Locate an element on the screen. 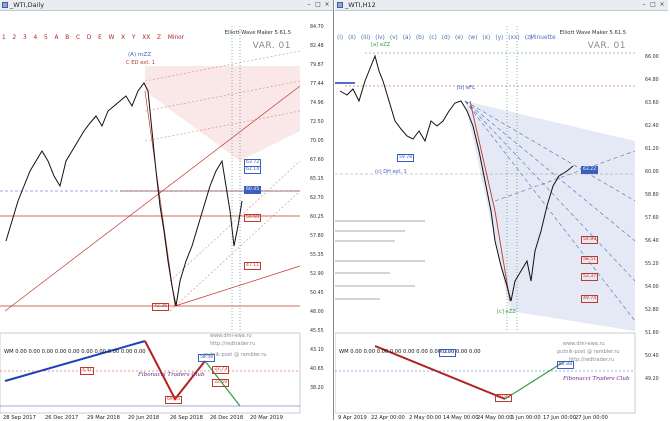 The image size is (670, 421). wave-degree-button: Minor is located at coordinates (176, 38).